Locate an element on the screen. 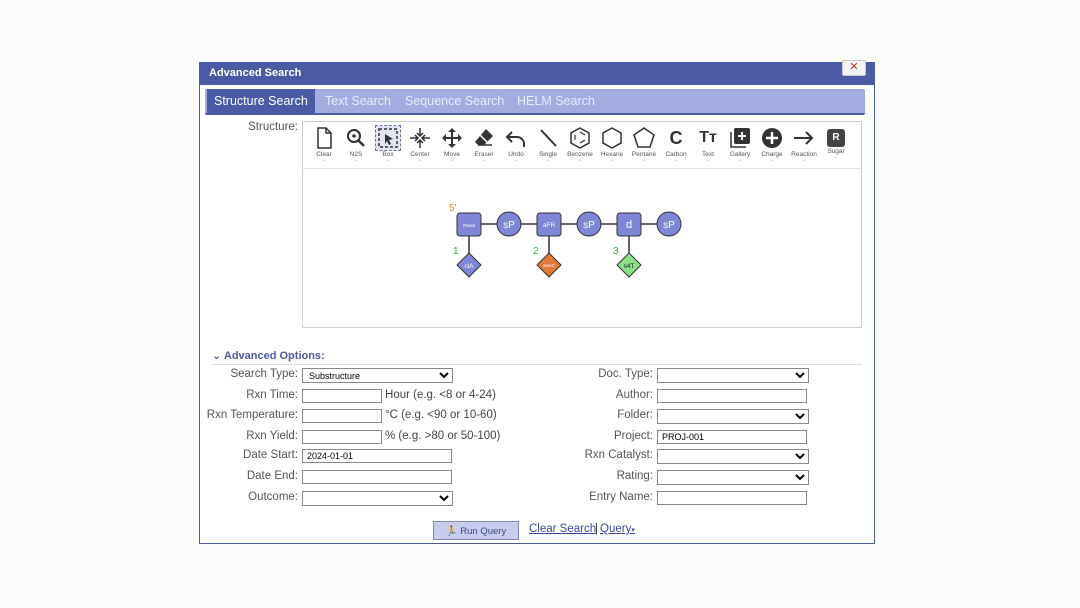 This screenshot has height=608, width=1080. base-label-2: 5meC is located at coordinates (549, 265).